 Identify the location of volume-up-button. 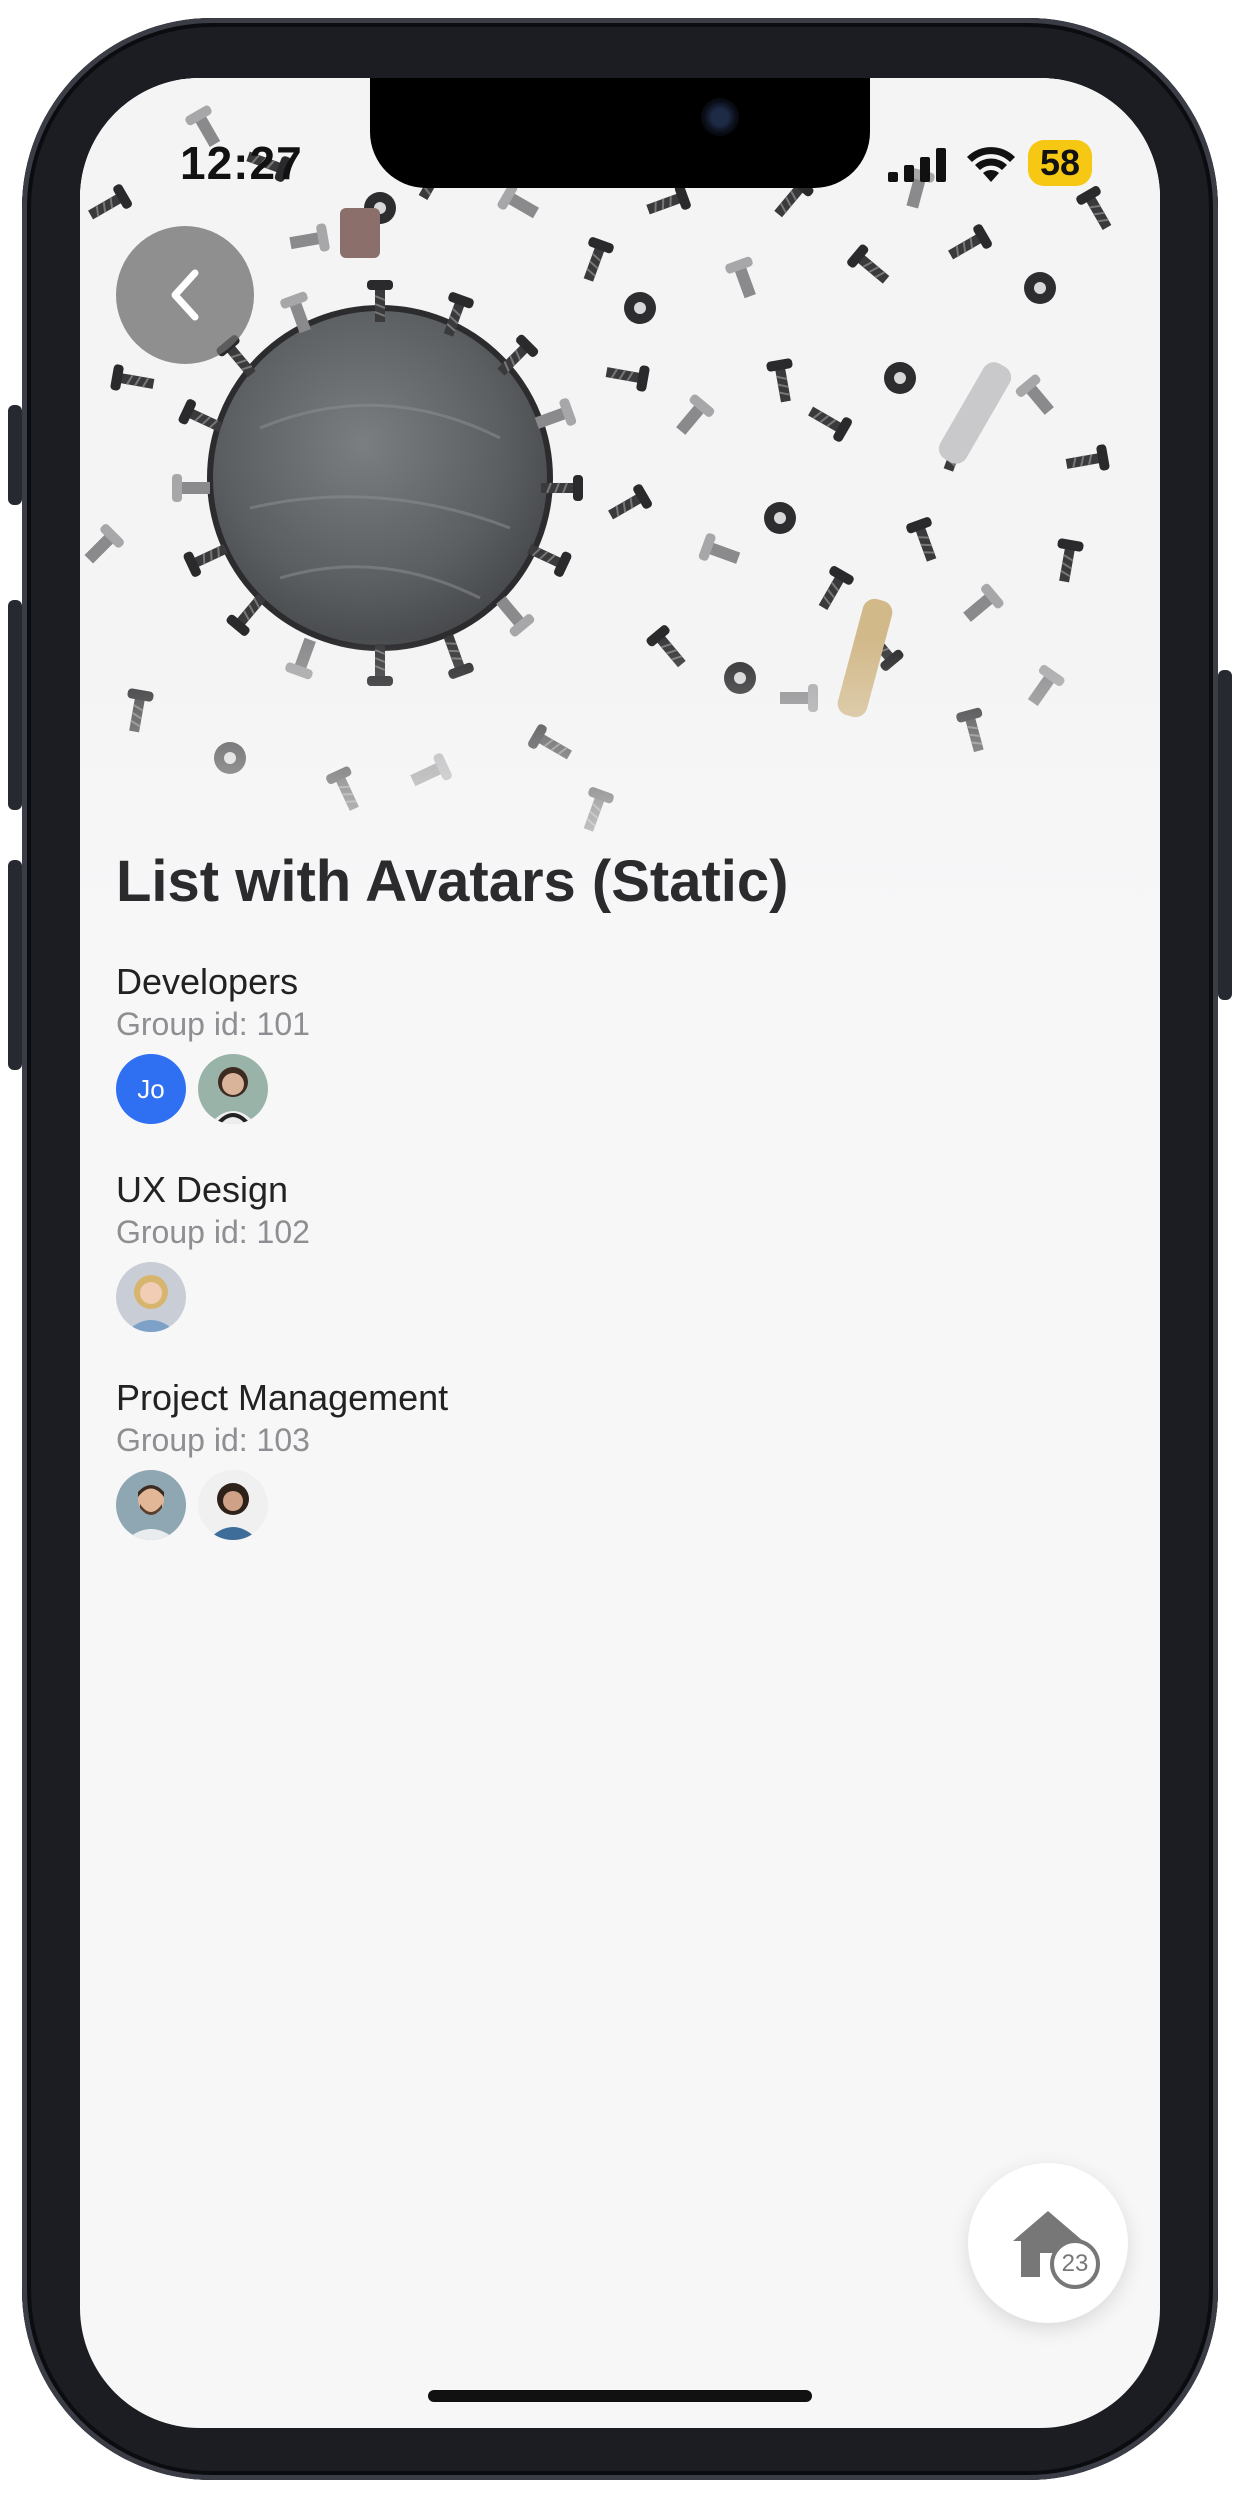
(15, 705).